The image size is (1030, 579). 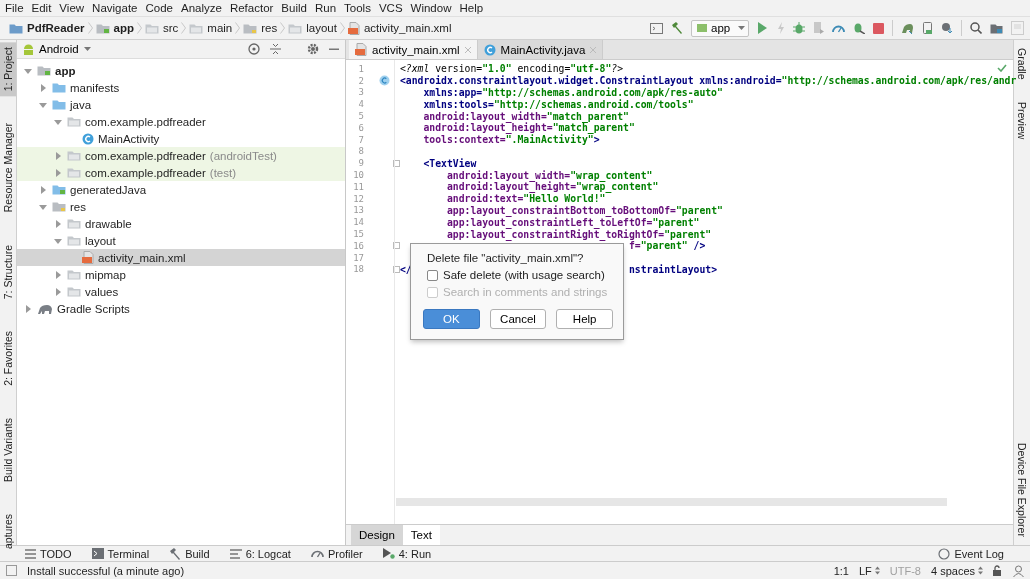 I want to click on menu-item: Edit, so click(x=41, y=8).